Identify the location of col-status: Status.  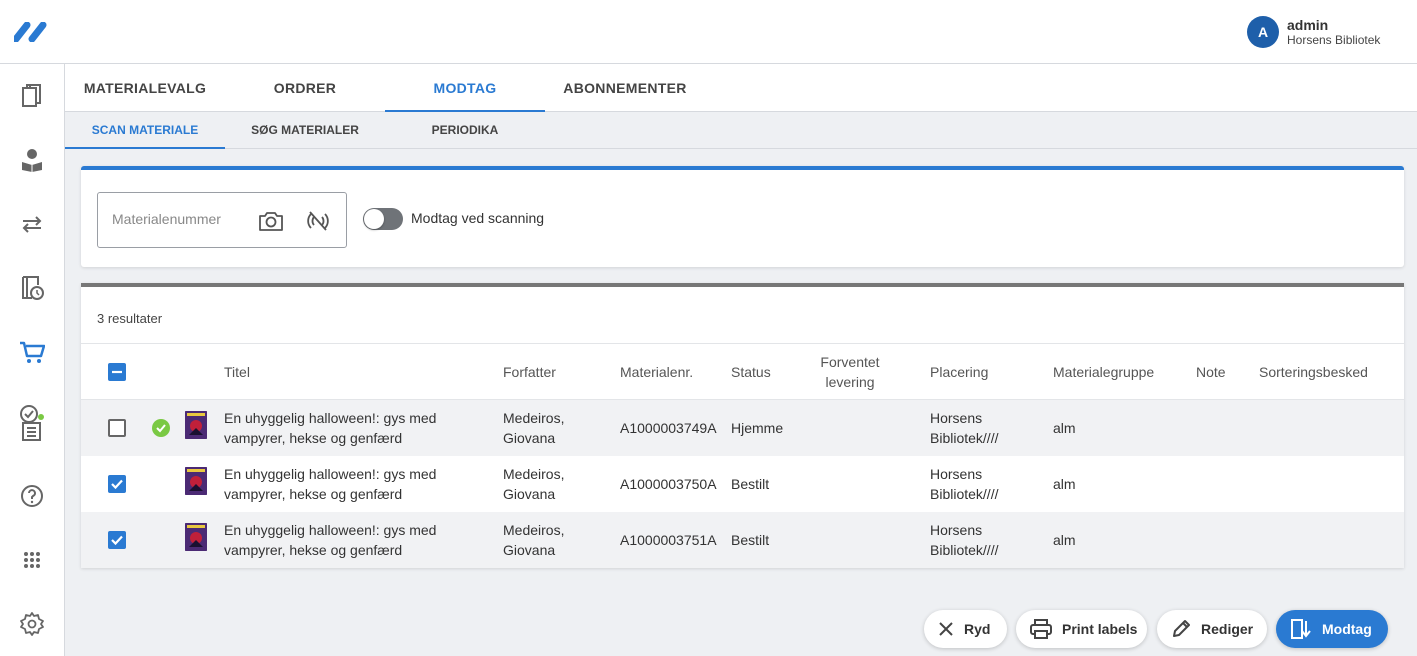
(751, 372).